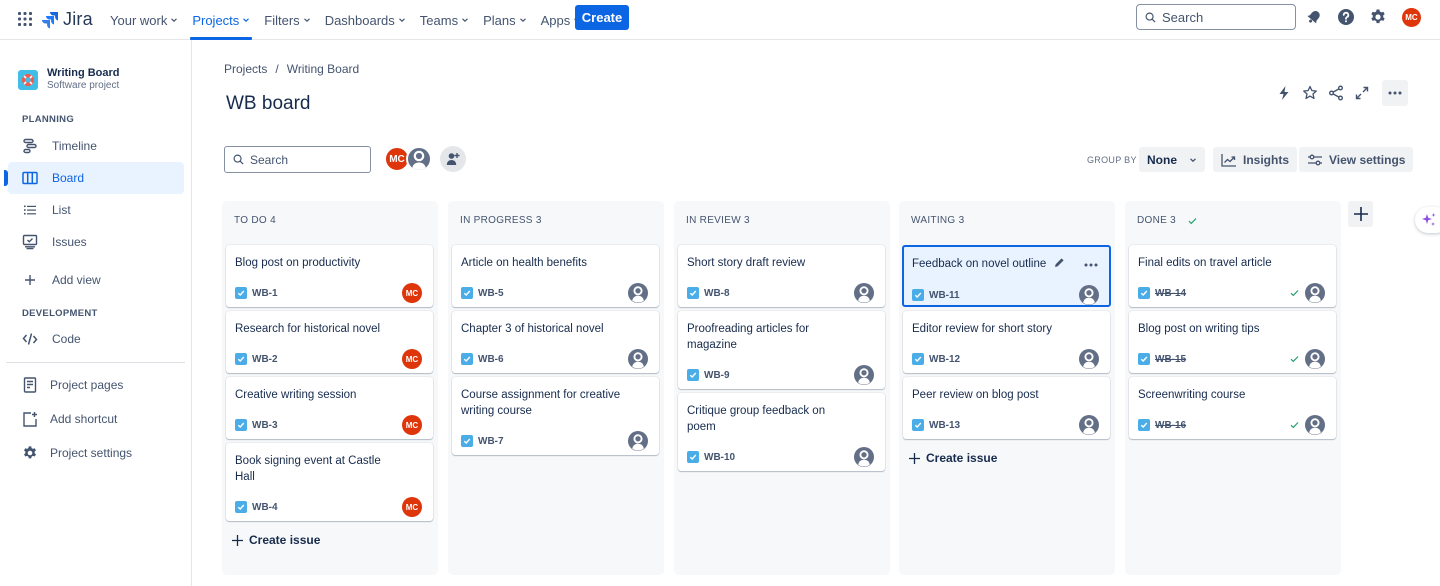 The image size is (1440, 586). I want to click on issue-key-text: WB-4, so click(265, 507).